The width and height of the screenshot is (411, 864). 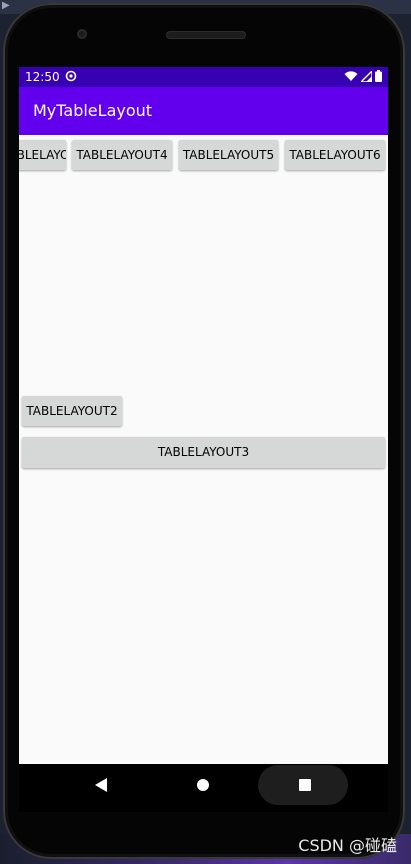 I want to click on play-arrow-icon: ▶, so click(x=6, y=5).